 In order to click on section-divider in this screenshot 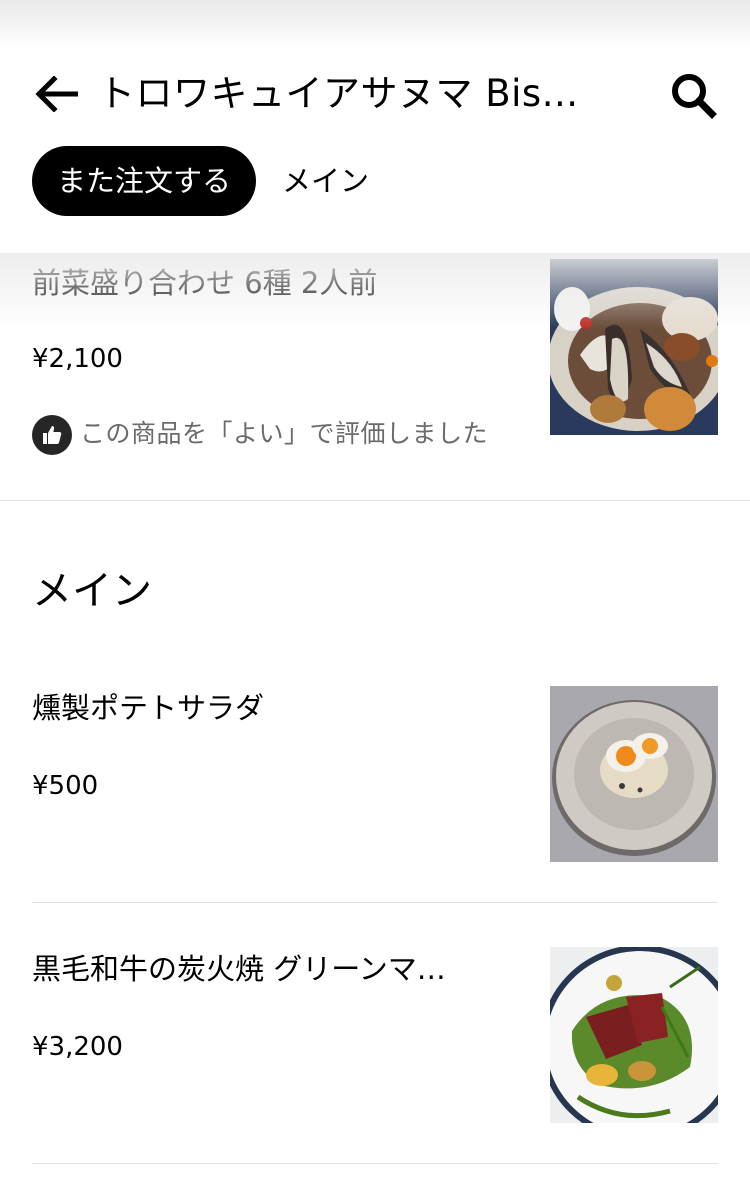, I will do `click(375, 500)`.